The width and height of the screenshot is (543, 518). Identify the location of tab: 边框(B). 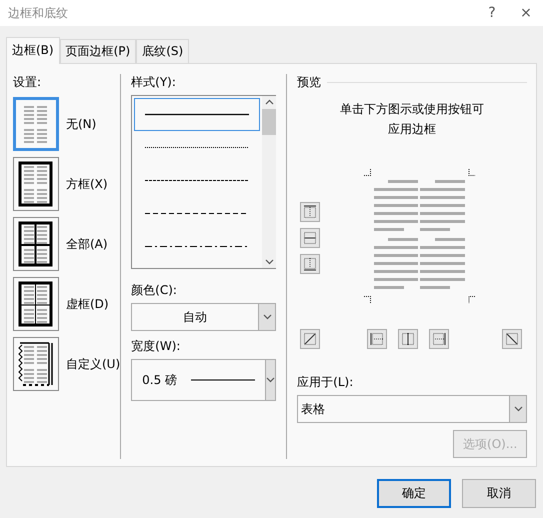
(33, 50).